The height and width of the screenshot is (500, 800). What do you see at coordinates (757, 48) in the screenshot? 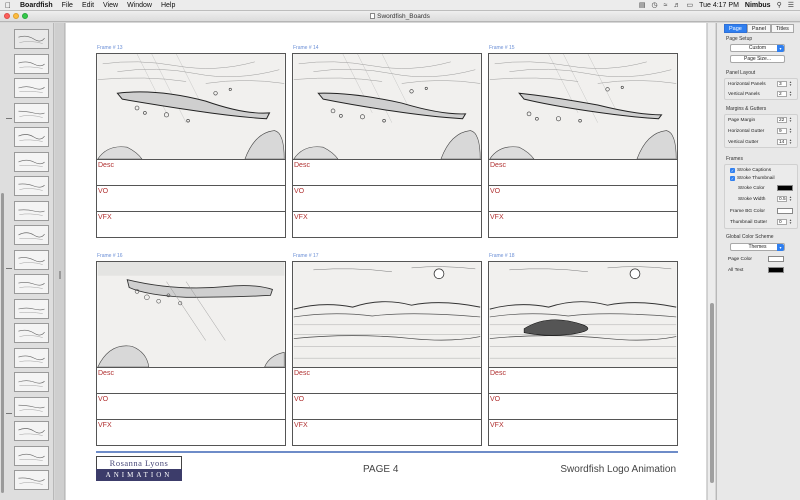
I see `page-preset-select: Custom ▾` at bounding box center [757, 48].